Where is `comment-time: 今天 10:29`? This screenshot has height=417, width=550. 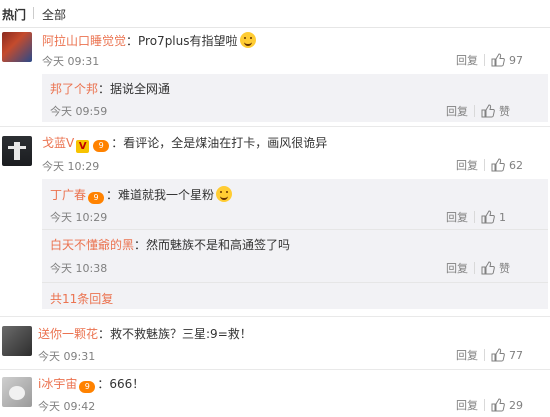 comment-time: 今天 10:29 is located at coordinates (71, 166).